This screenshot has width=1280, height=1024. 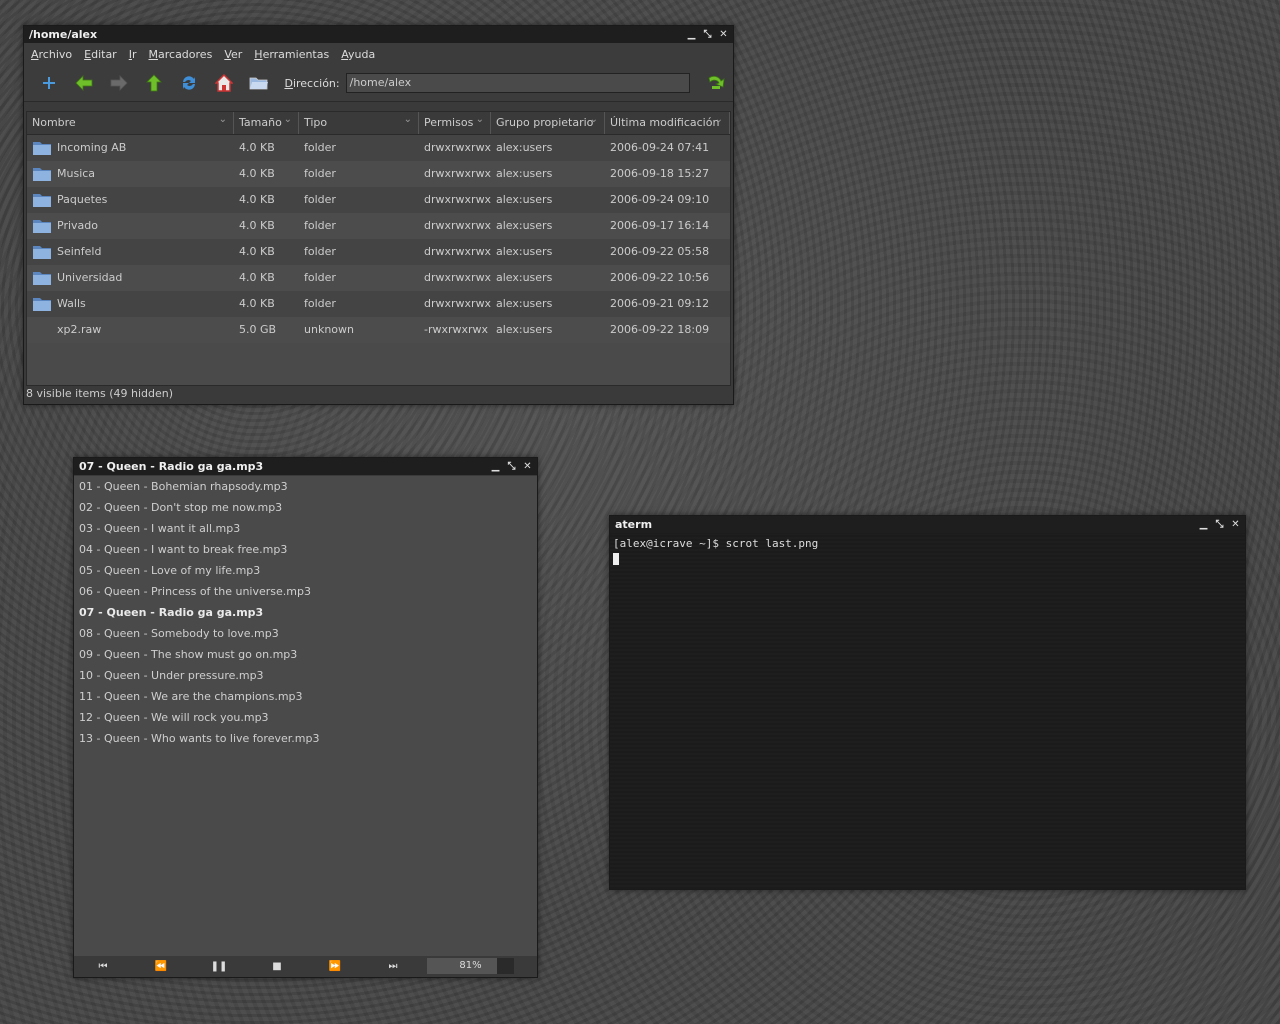 I want to click on pause-button: ❚❚, so click(x=219, y=966).